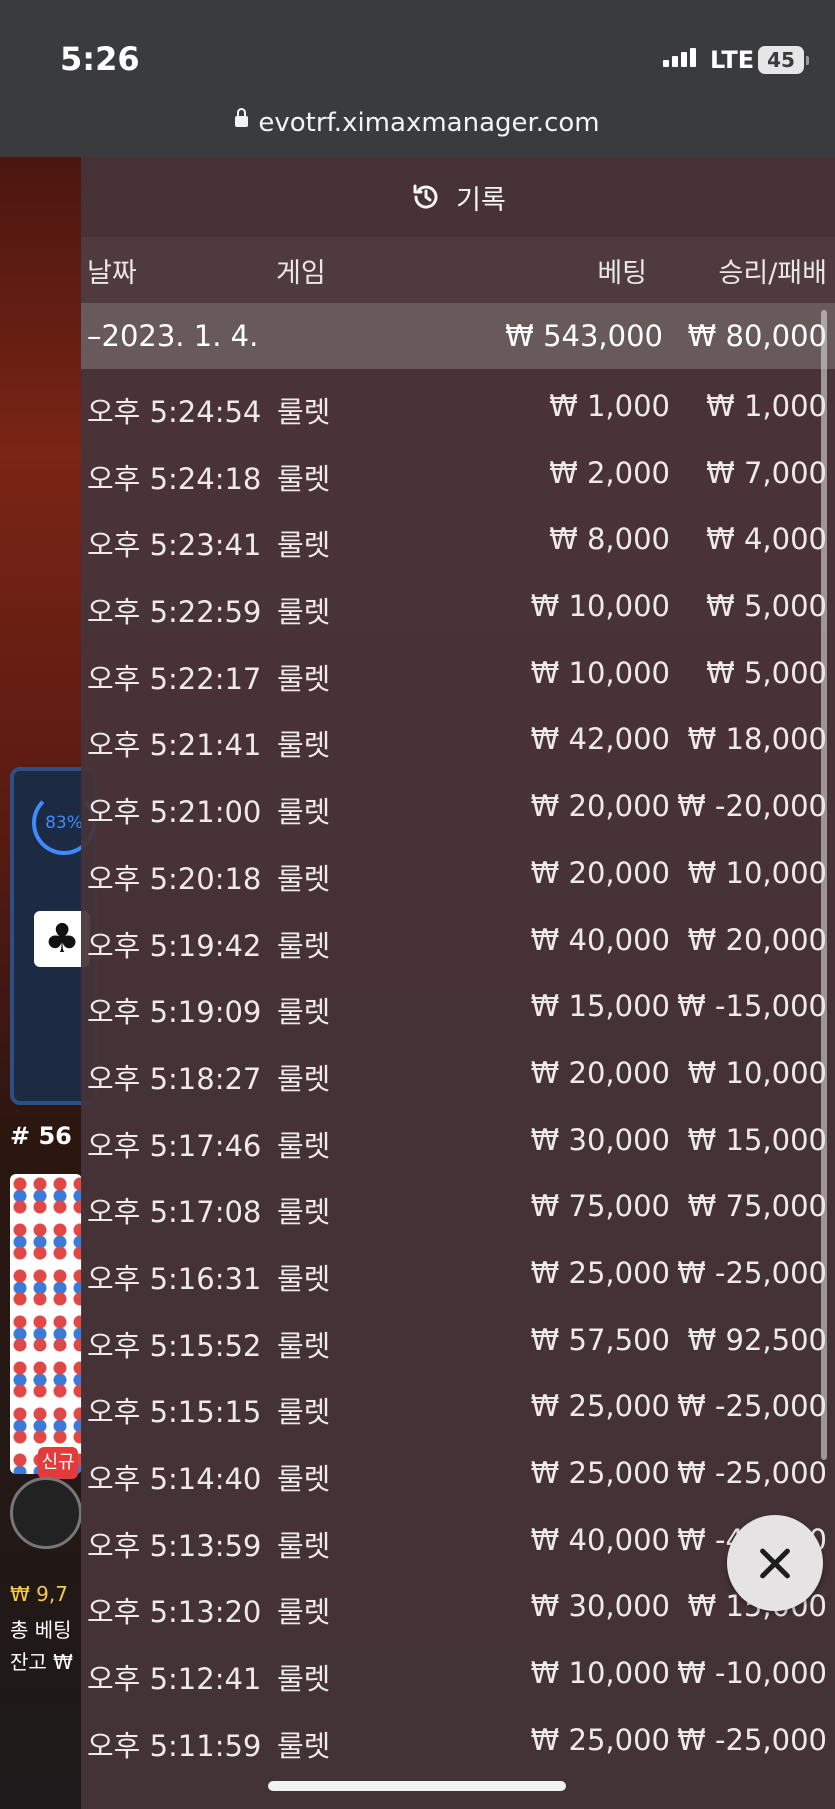 The height and width of the screenshot is (1809, 835). What do you see at coordinates (417, 78) in the screenshot?
I see `status-bar: 5:26 LTE 45 evotrf.ximaxmanager.com` at bounding box center [417, 78].